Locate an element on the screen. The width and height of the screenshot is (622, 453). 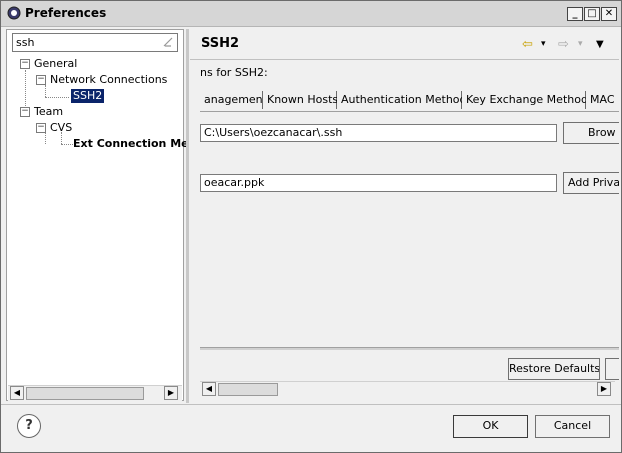
clear-filter-icon is located at coordinates (168, 42).